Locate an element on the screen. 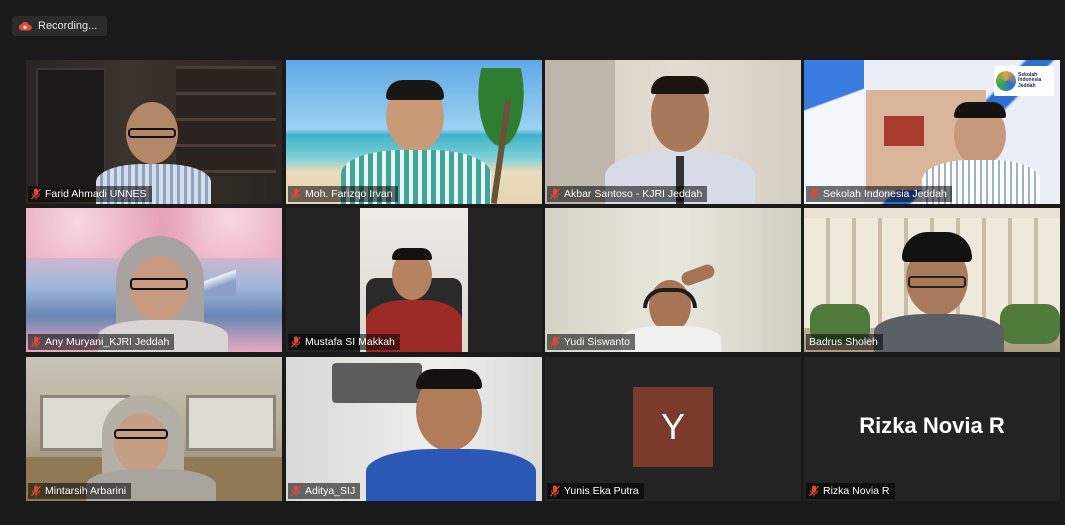 This screenshot has width=1065, height=525. video-tile: Moh. Farizqo Irvan is located at coordinates (414, 132).